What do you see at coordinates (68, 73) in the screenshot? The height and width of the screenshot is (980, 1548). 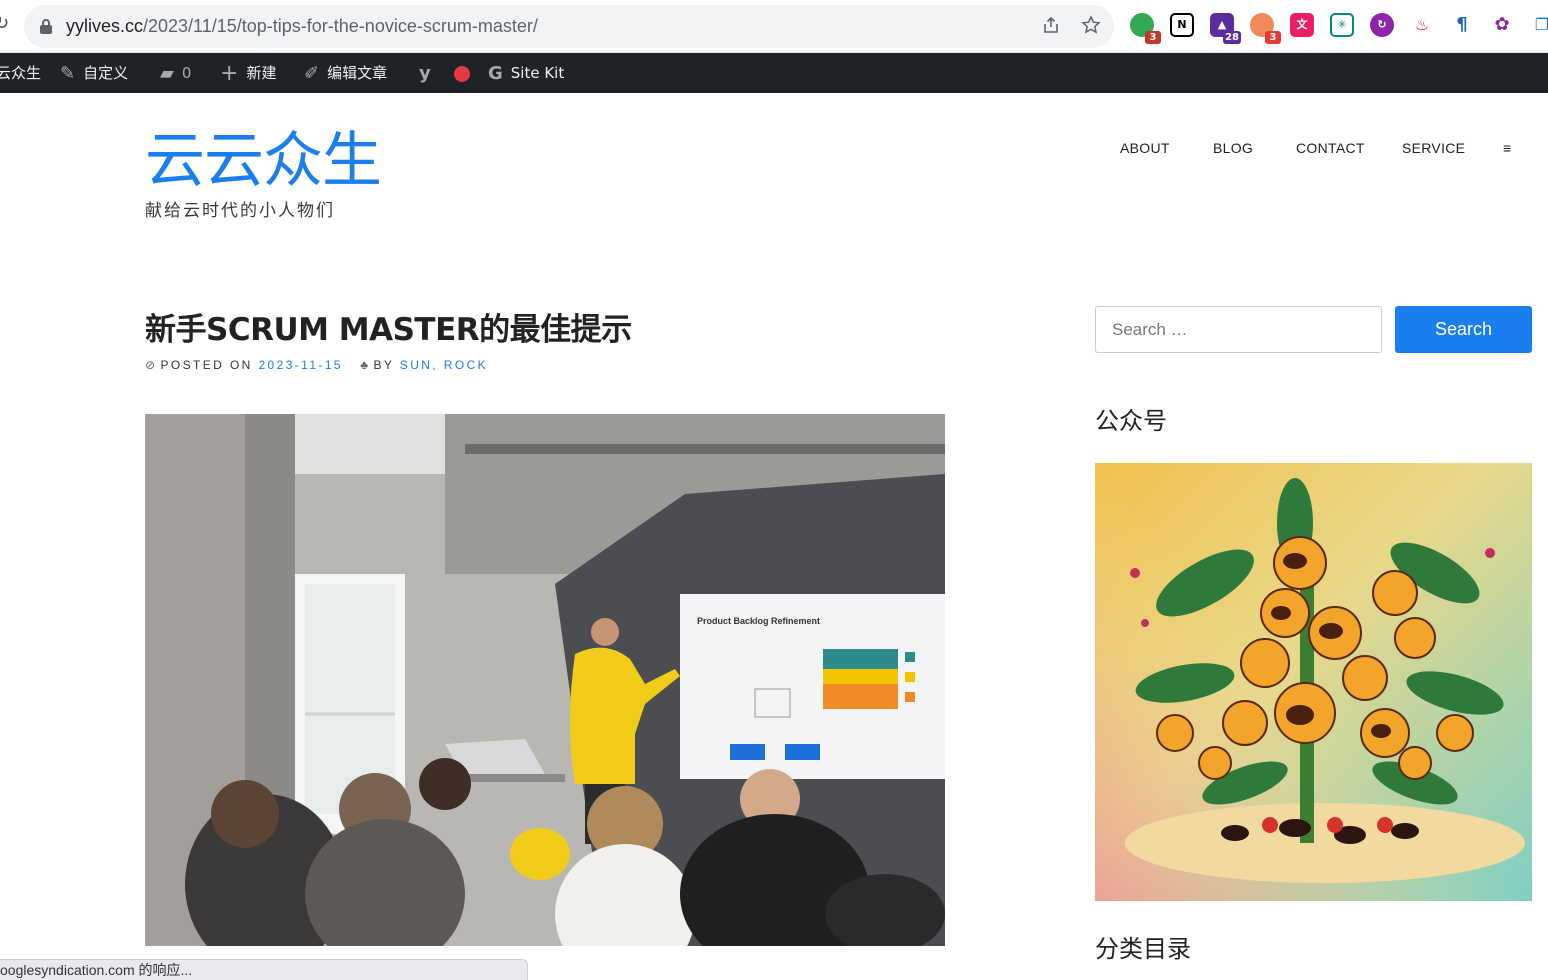 I see `brush-icon: ✎` at bounding box center [68, 73].